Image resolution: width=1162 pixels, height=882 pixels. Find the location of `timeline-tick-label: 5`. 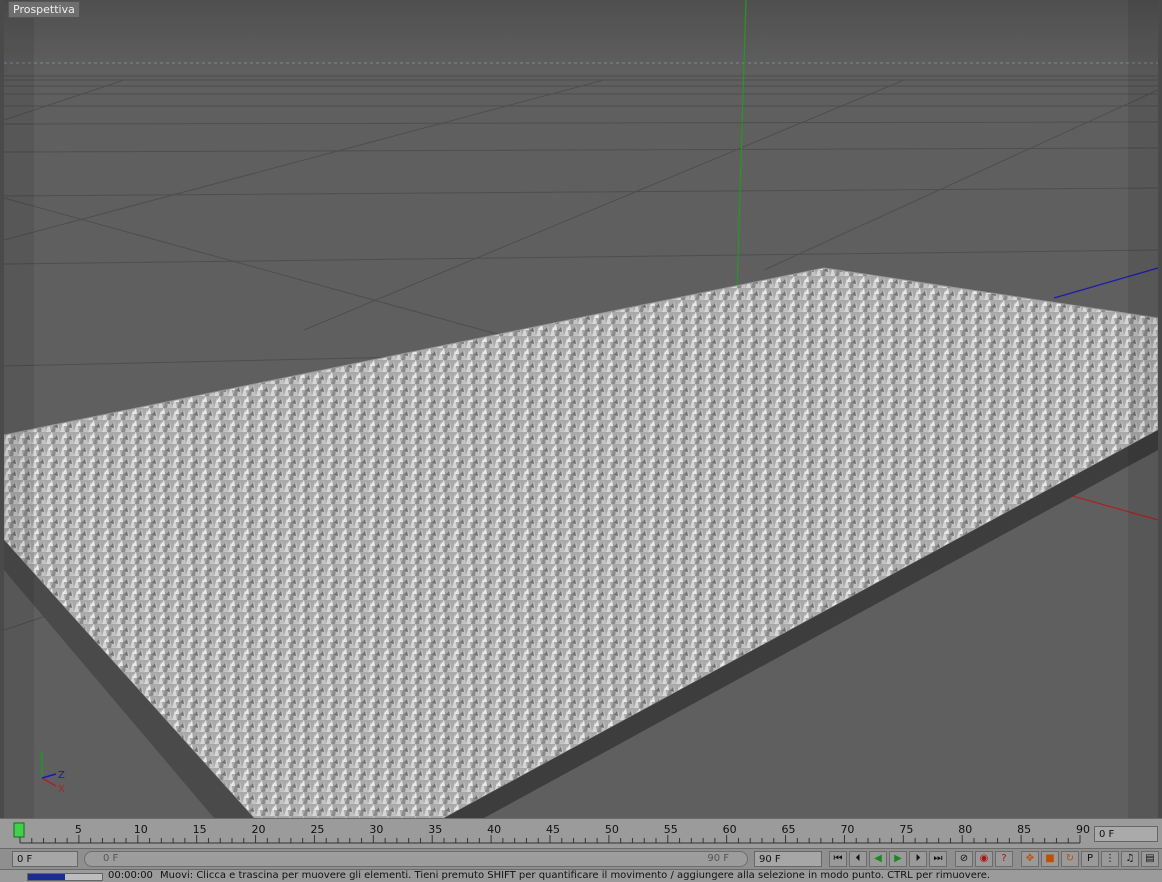

timeline-tick-label: 5 is located at coordinates (78, 829).